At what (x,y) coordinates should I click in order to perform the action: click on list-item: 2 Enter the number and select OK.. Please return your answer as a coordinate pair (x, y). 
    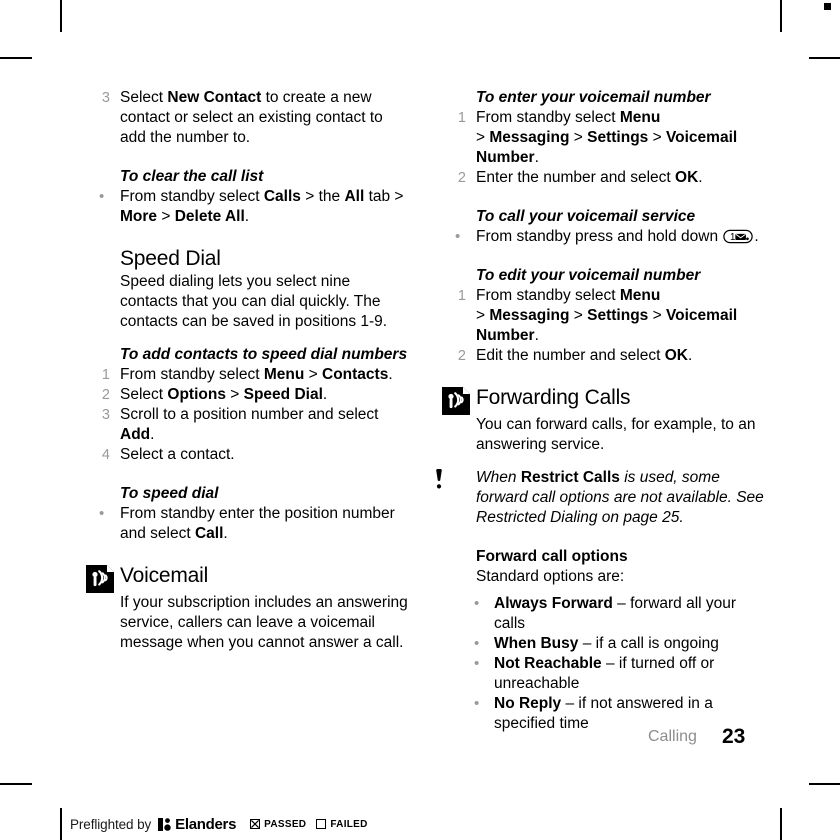
    Looking at the image, I should click on (608, 178).